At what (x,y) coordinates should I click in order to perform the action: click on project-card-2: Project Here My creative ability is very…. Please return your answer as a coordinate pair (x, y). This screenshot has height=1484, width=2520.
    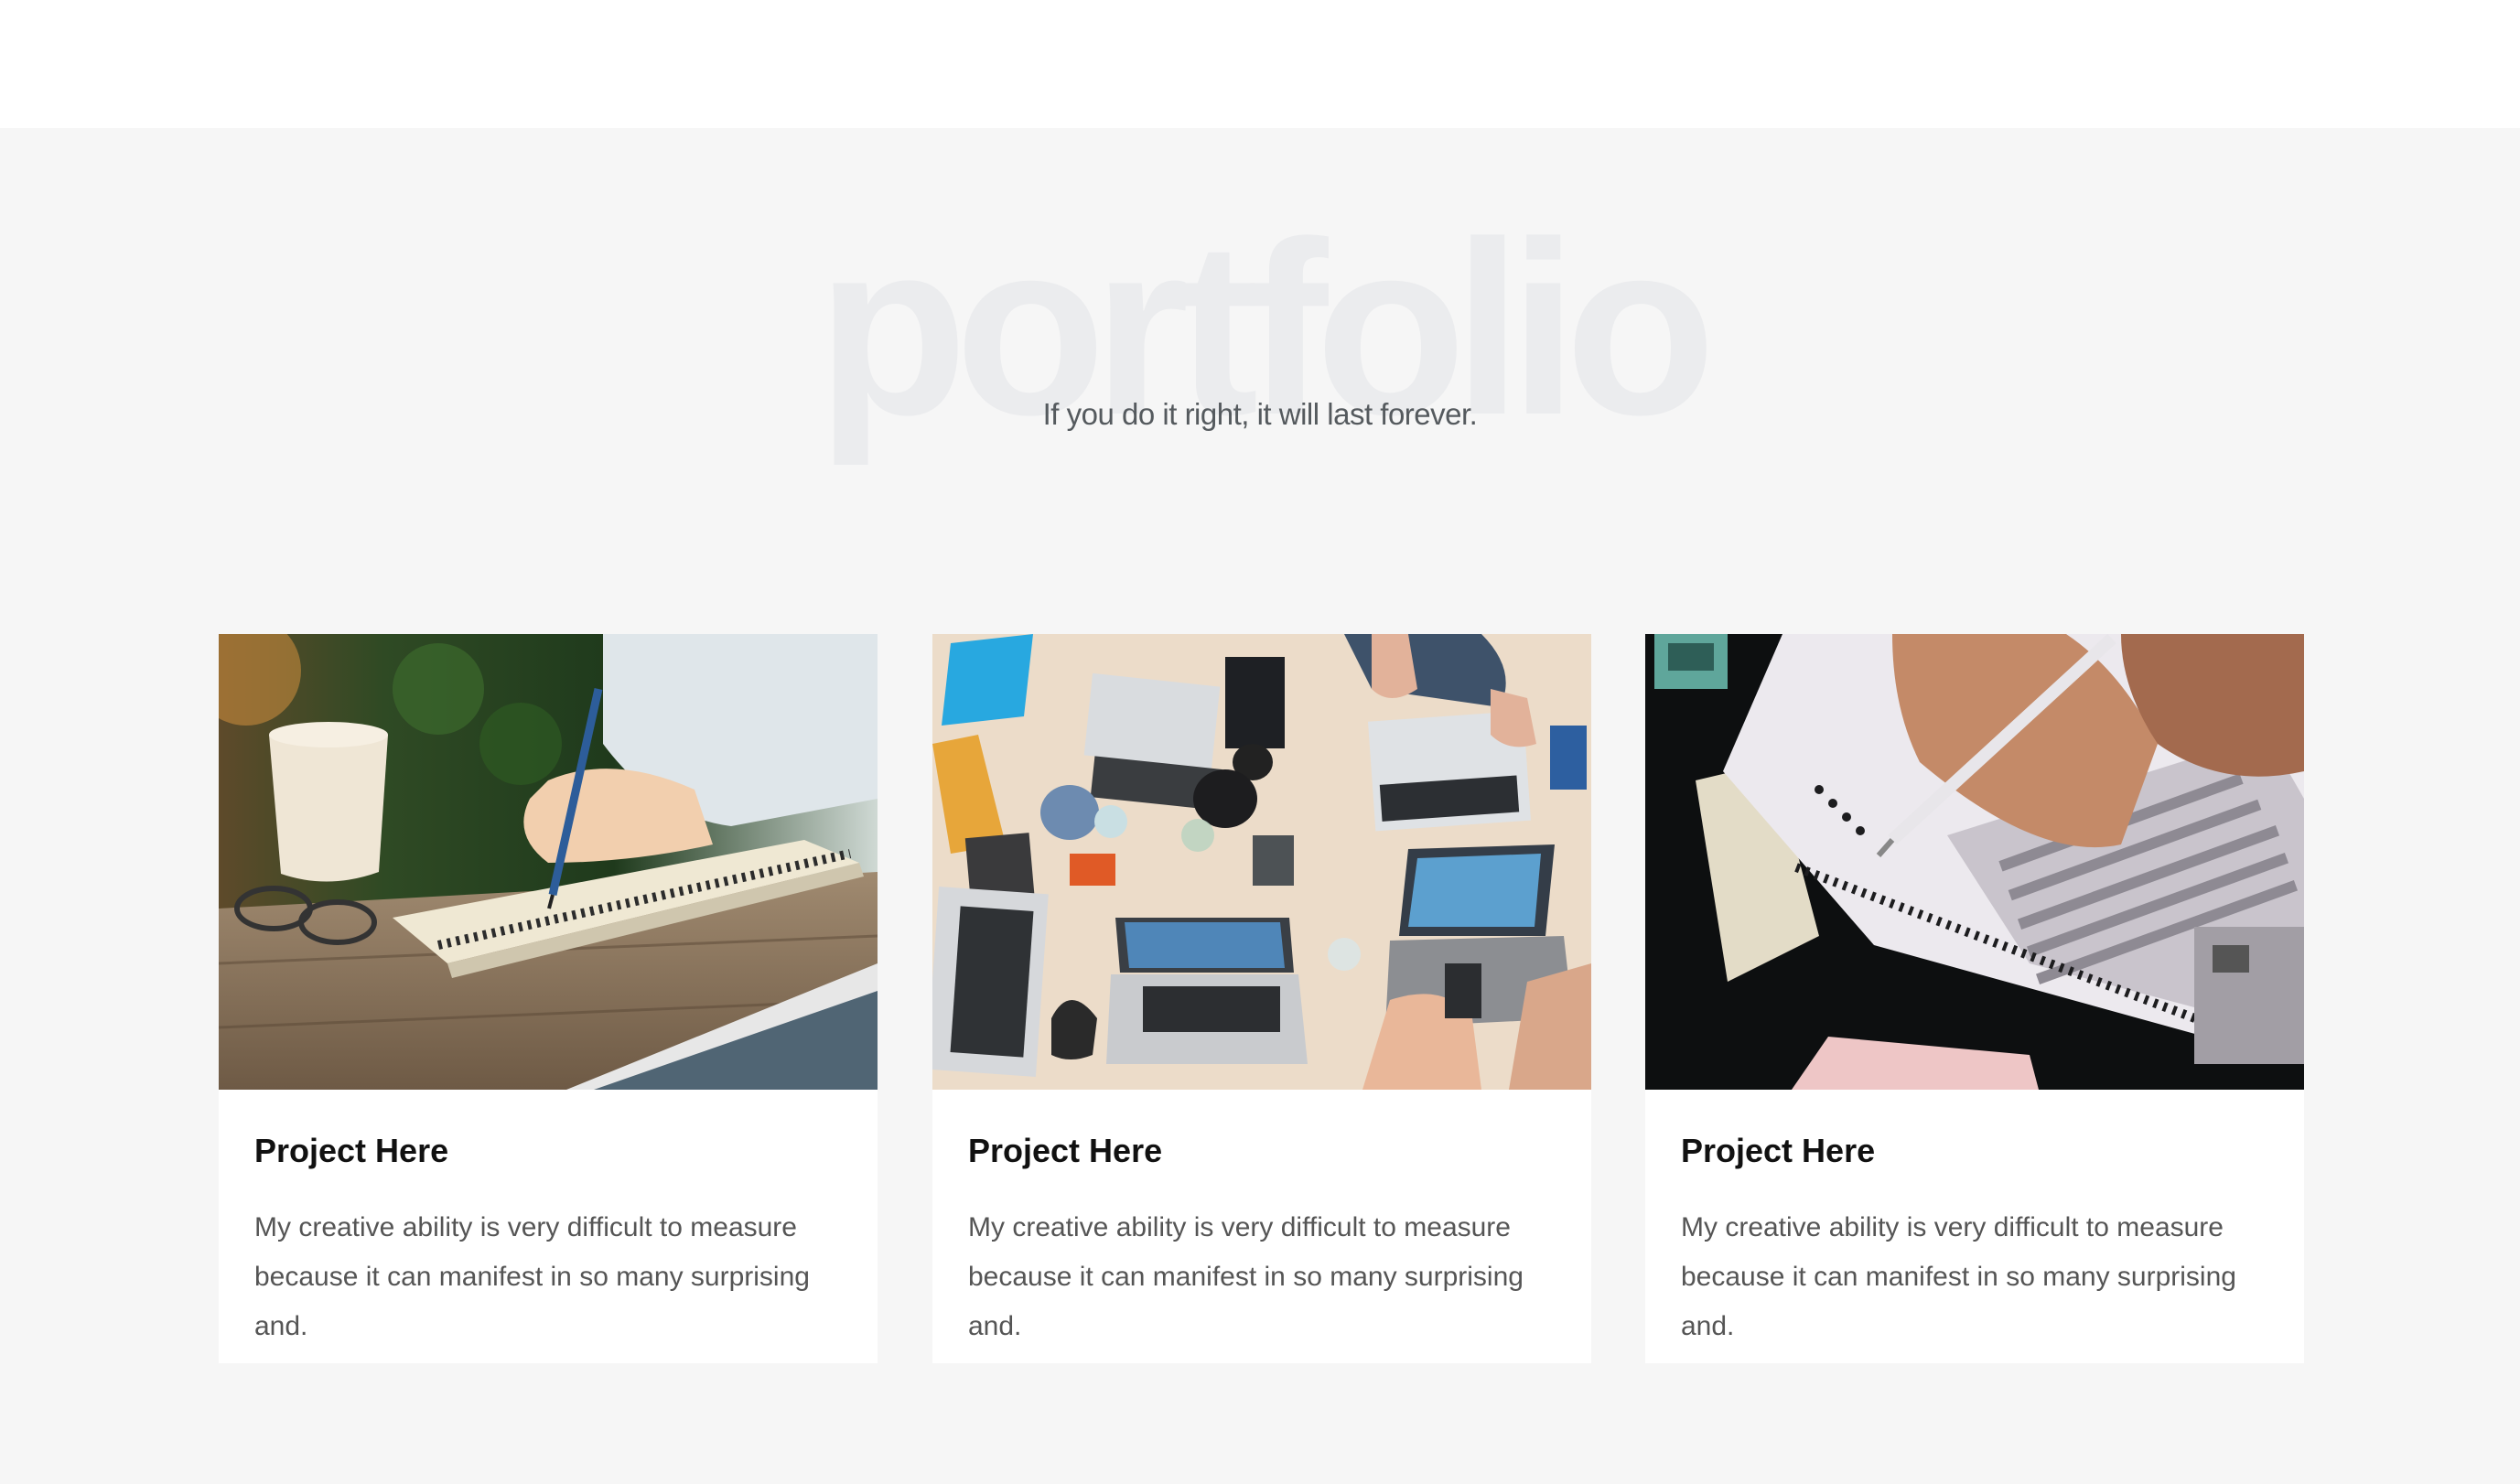
    Looking at the image, I should click on (1261, 998).